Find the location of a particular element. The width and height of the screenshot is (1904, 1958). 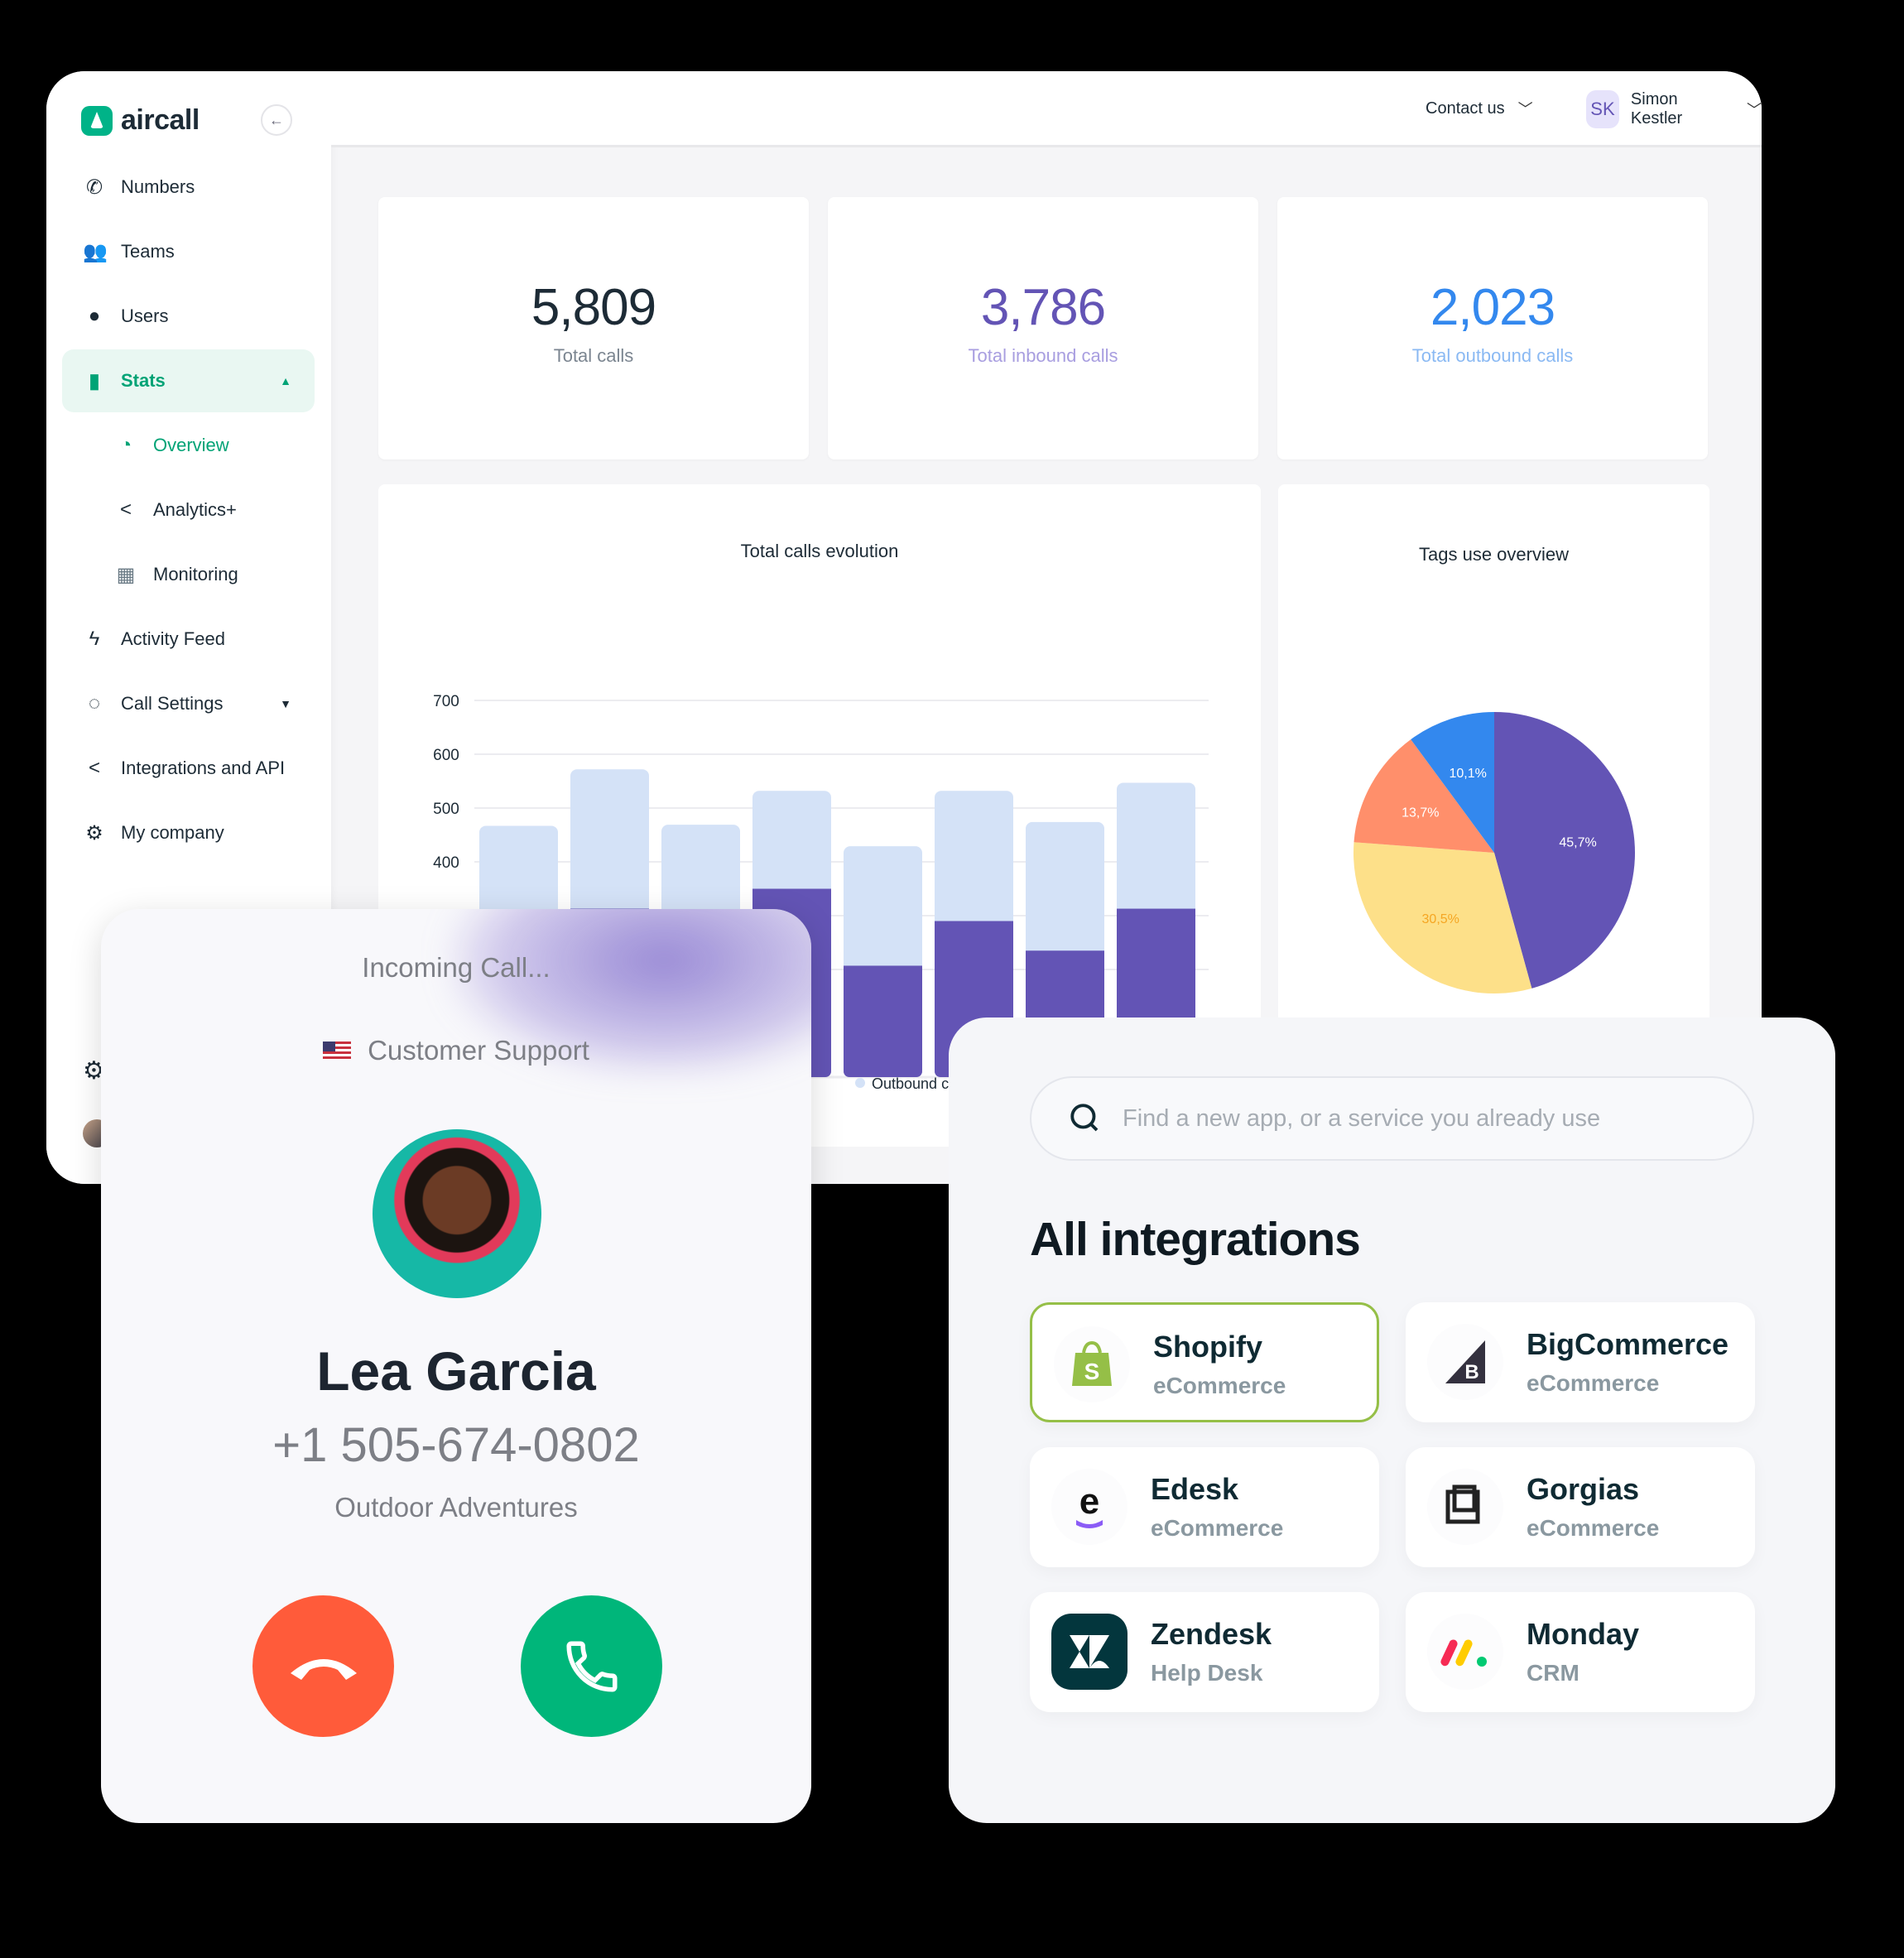

us-flag-icon is located at coordinates (337, 1051).